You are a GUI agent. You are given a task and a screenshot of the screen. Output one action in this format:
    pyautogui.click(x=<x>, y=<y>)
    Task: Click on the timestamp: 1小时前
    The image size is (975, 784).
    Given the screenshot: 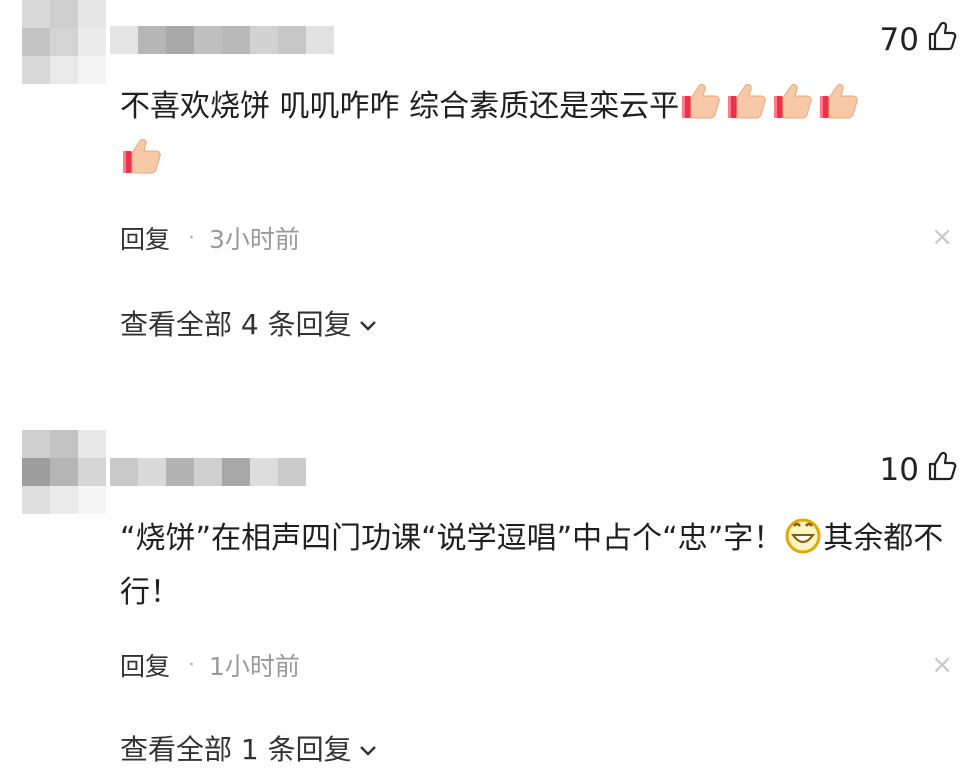 What is the action you would take?
    pyautogui.click(x=254, y=666)
    